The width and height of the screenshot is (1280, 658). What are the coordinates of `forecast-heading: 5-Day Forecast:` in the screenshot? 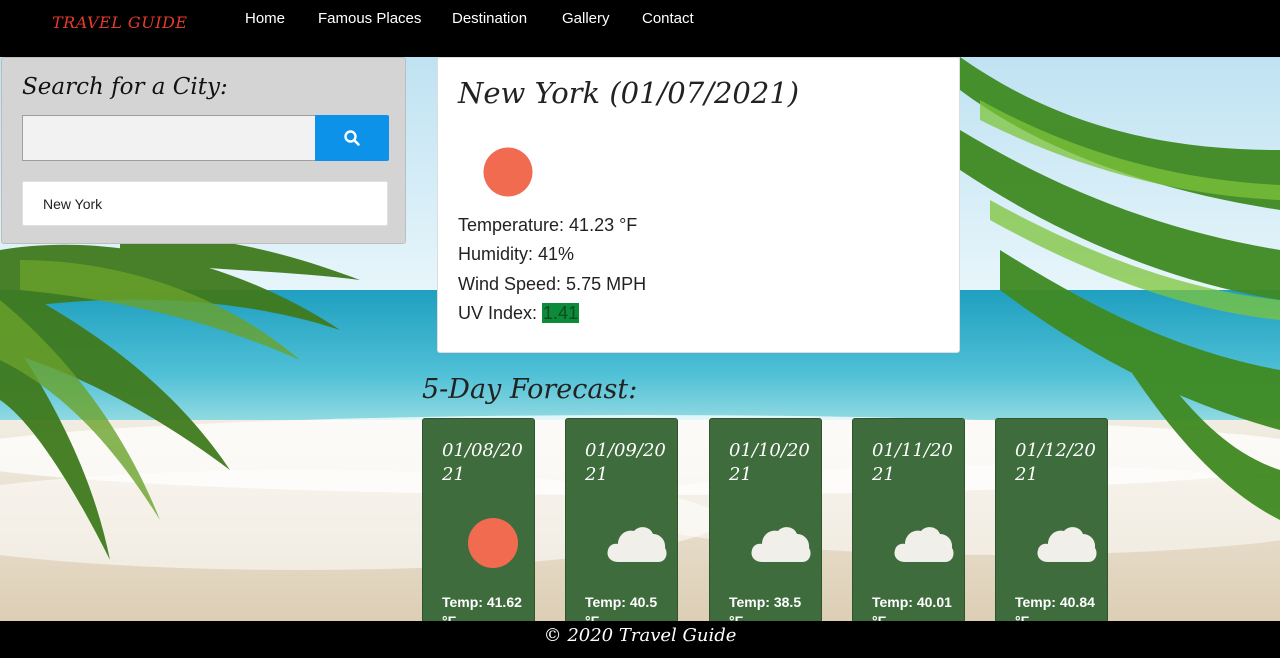 It's located at (530, 389).